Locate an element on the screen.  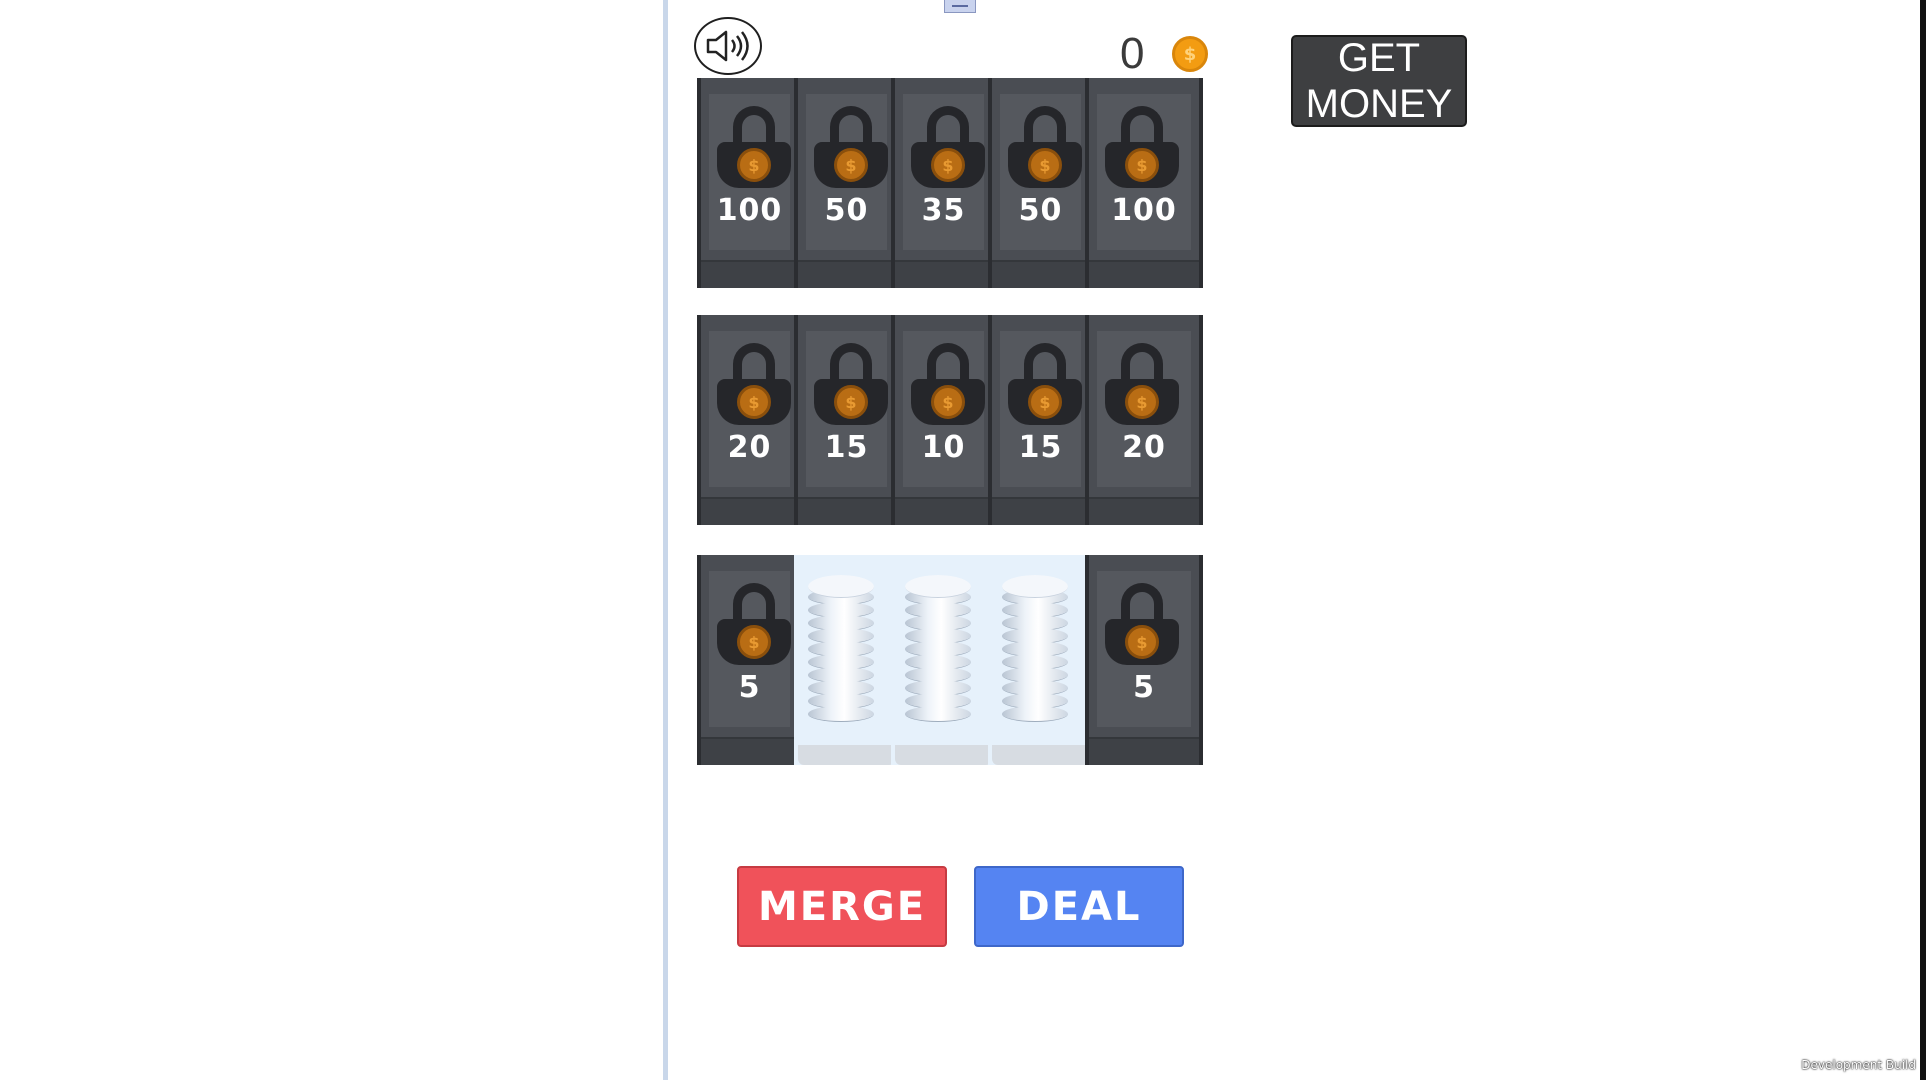
right-edge is located at coordinates (1923, 540).